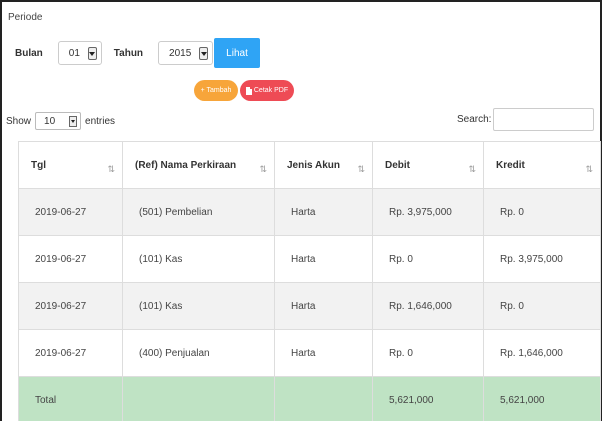 This screenshot has height=421, width=602. I want to click on tahun-value: 2015, so click(180, 53).